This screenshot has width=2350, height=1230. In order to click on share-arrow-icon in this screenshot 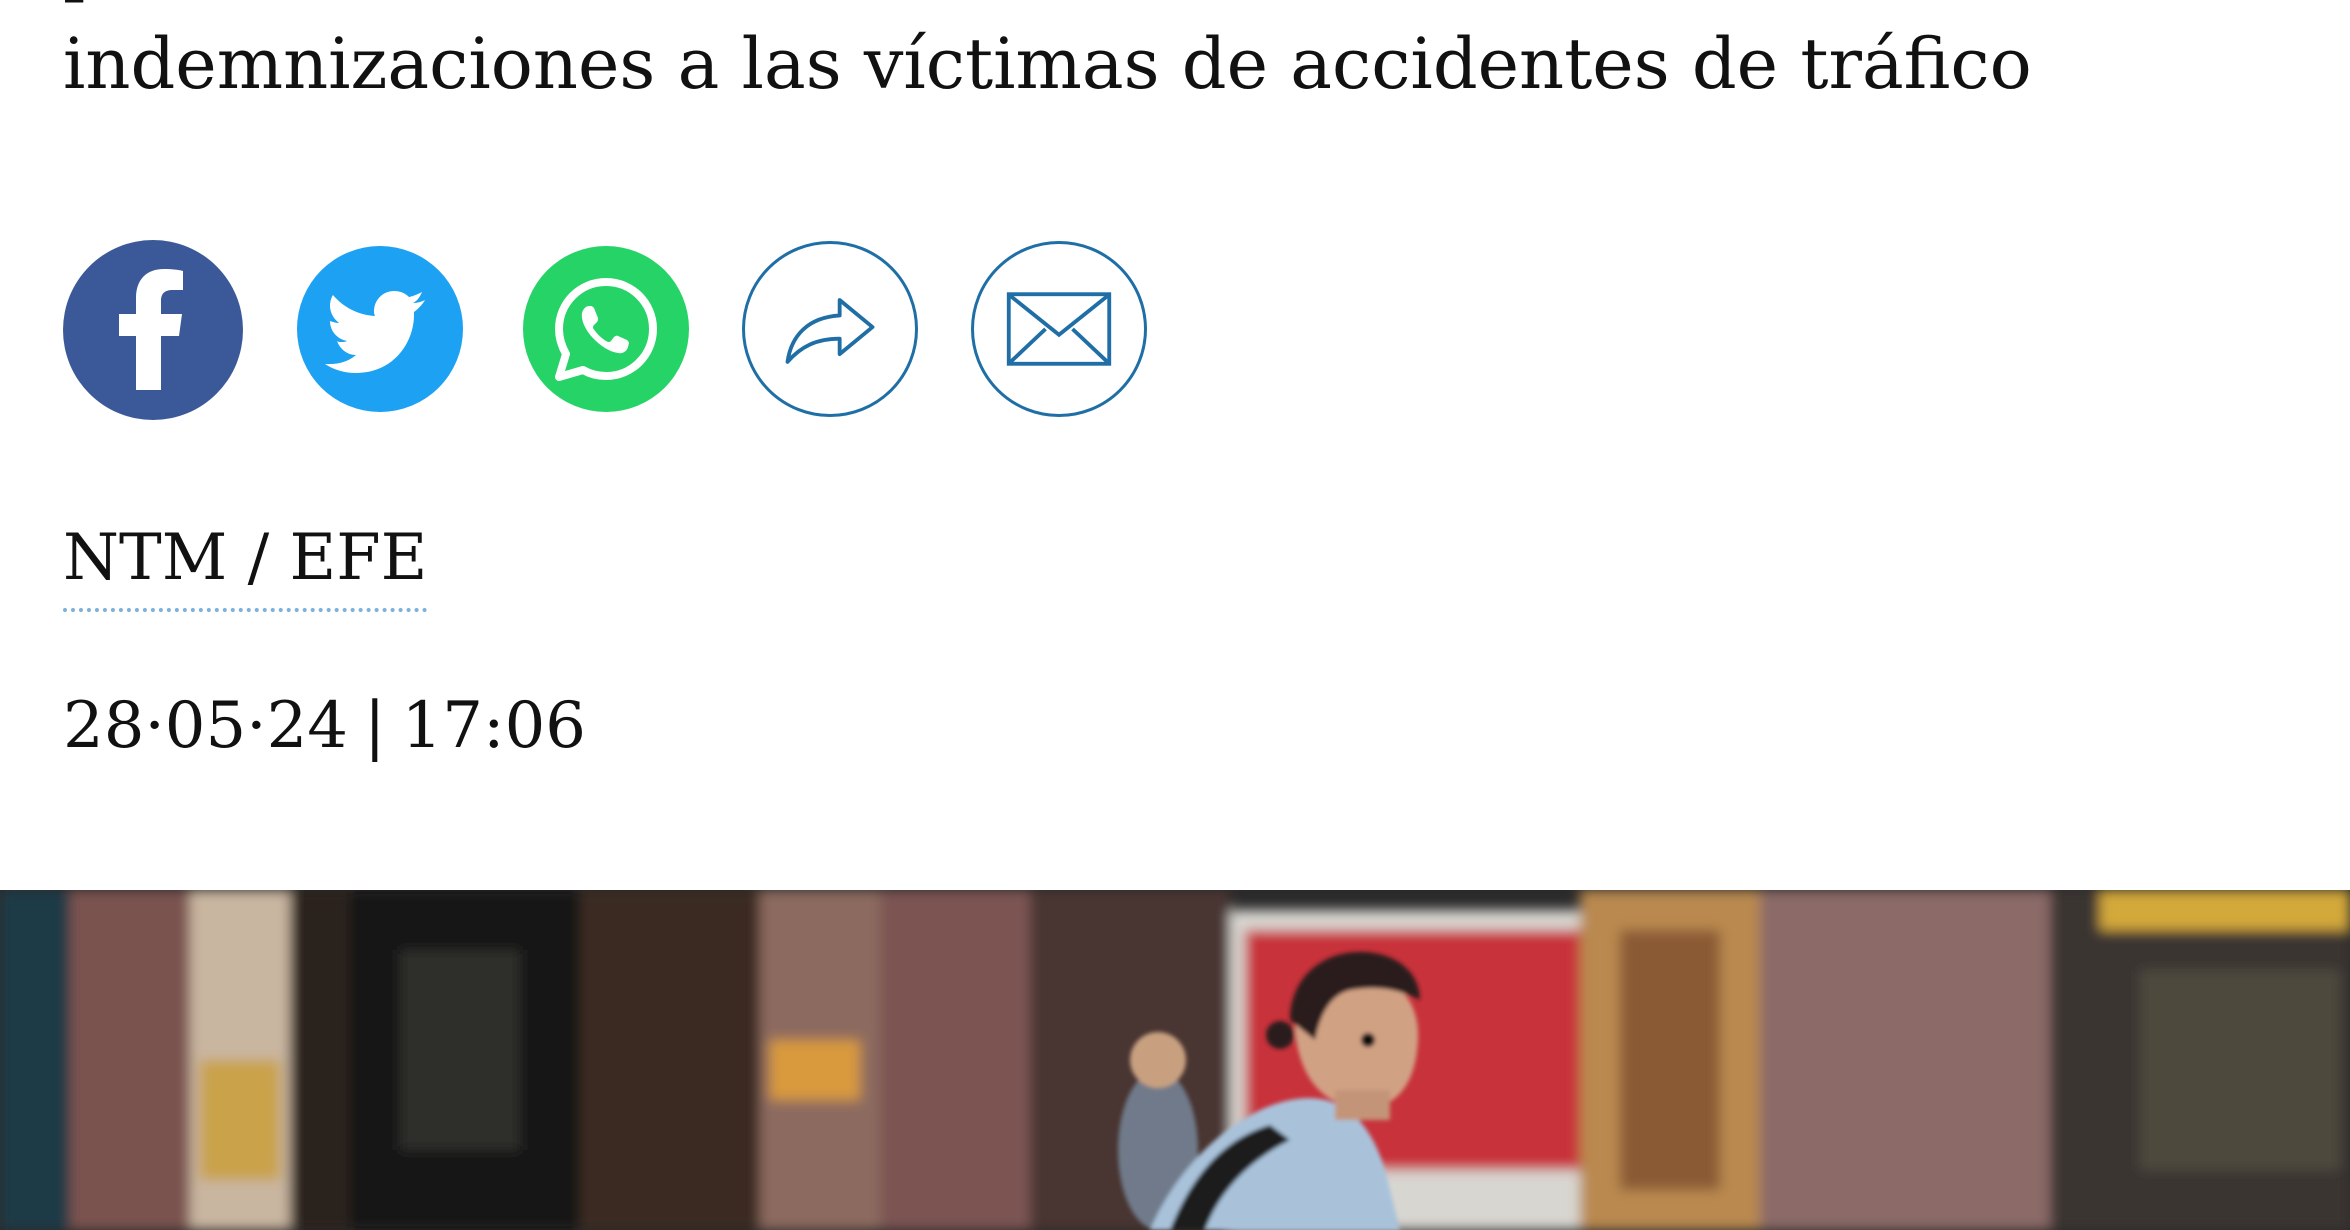, I will do `click(830, 331)`.